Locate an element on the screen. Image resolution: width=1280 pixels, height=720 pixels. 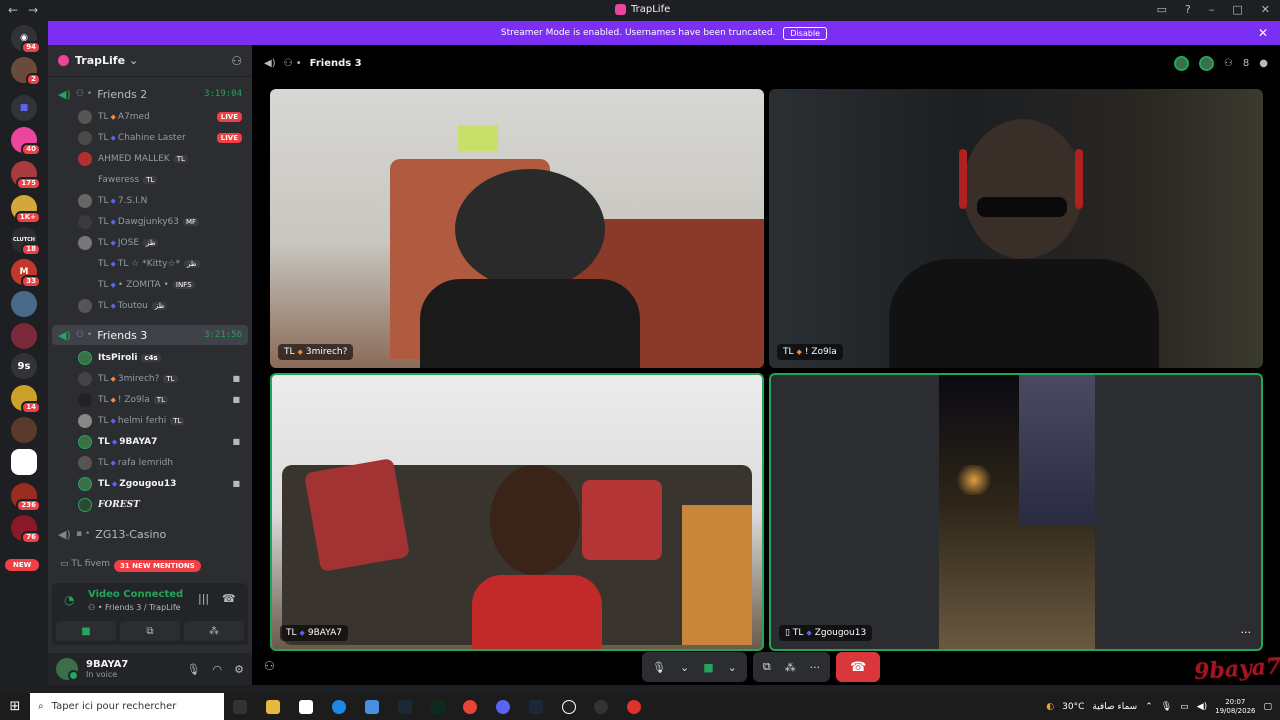
voice-member: TL ◆ • ZOMITA • INFS is located at coordinates (163, 284).